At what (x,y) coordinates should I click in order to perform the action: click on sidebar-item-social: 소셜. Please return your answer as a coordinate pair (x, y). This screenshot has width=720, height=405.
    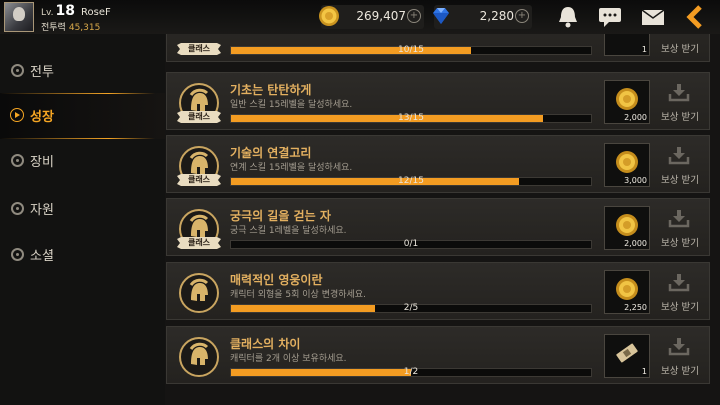
    Looking at the image, I should click on (82, 255).